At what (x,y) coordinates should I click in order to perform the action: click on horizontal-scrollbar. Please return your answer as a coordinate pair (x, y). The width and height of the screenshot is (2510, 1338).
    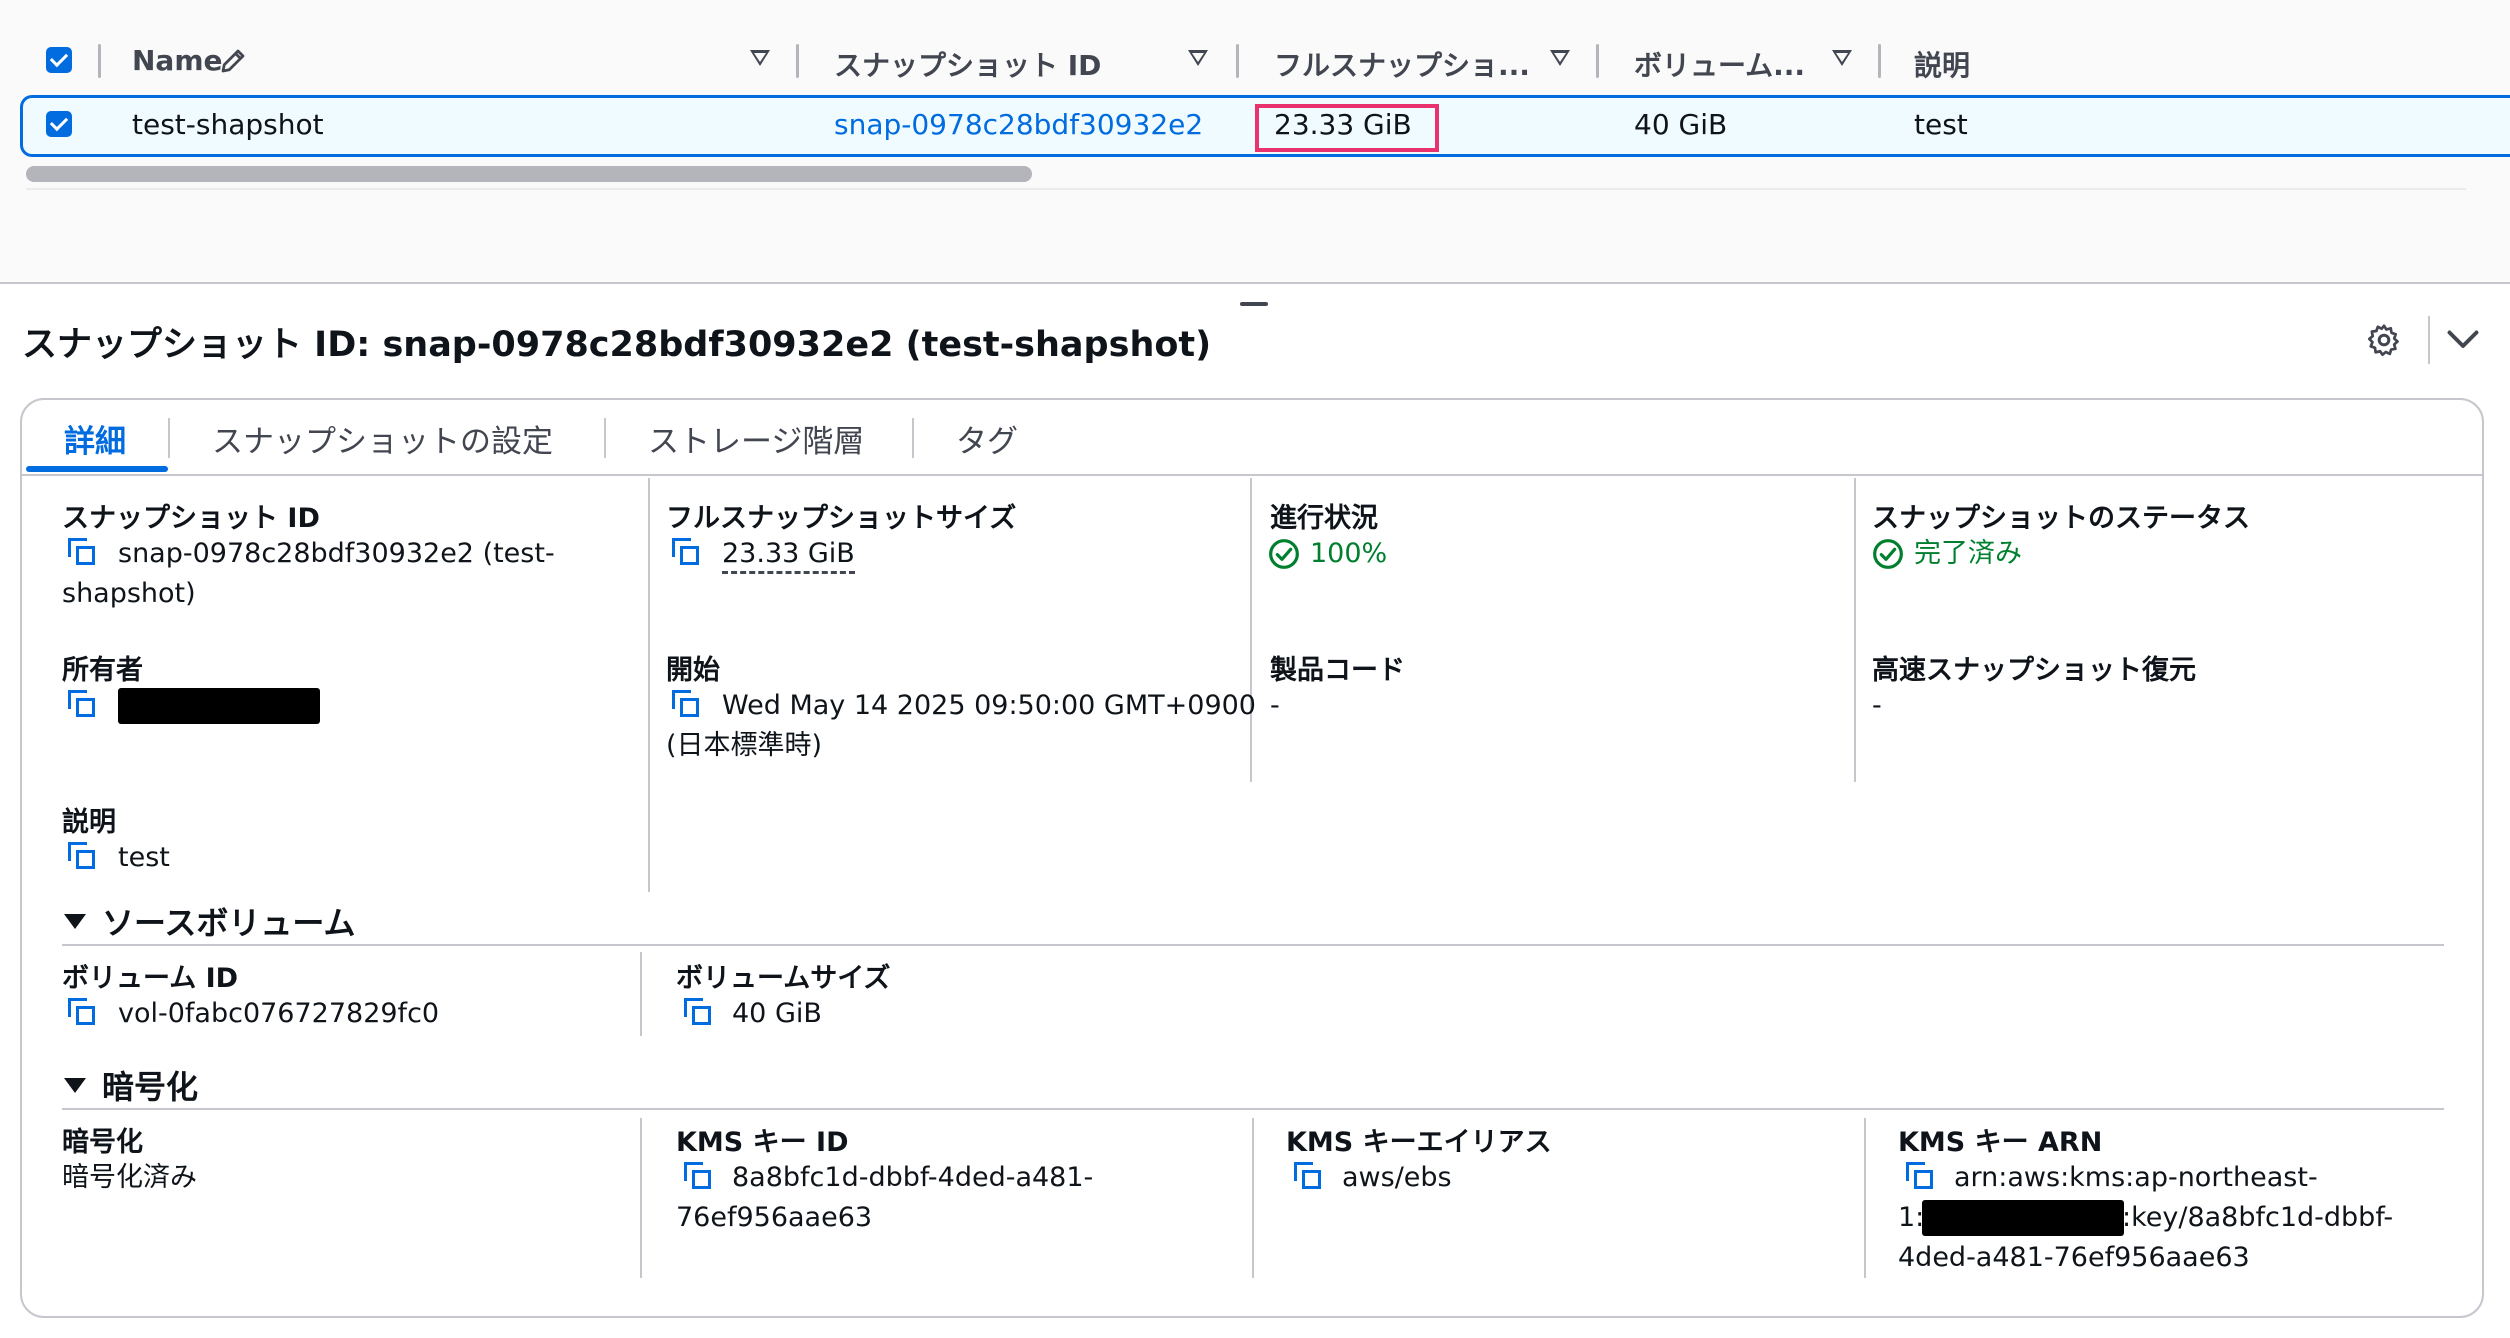
    Looking at the image, I should click on (529, 174).